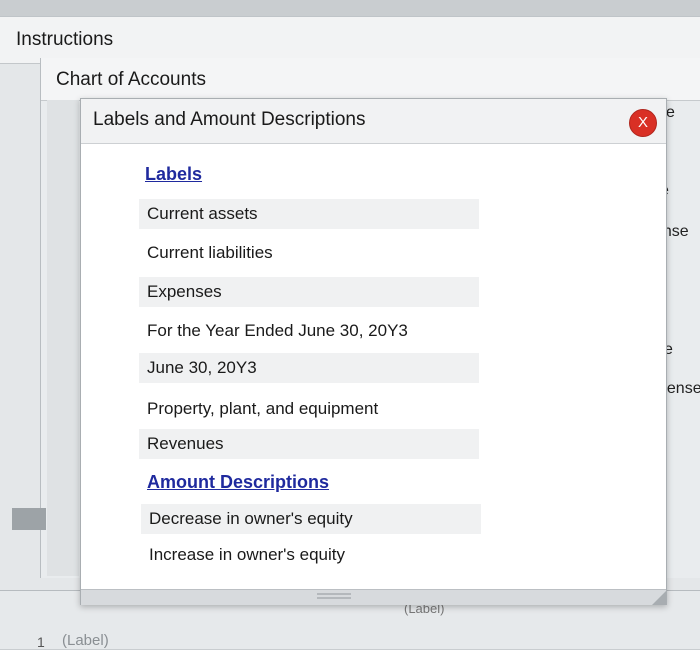 The height and width of the screenshot is (650, 700). I want to click on chart-of-accounts-header: Chart of Accounts, so click(370, 79).